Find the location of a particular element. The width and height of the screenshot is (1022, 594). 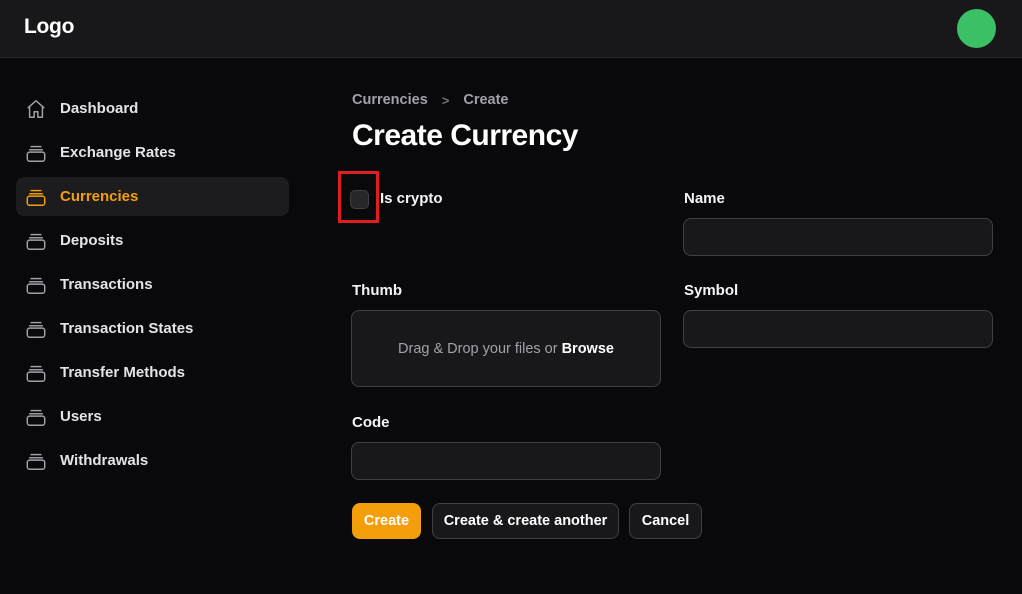

thumb-dropzone: Drag & Drop your files or Browse is located at coordinates (506, 348).